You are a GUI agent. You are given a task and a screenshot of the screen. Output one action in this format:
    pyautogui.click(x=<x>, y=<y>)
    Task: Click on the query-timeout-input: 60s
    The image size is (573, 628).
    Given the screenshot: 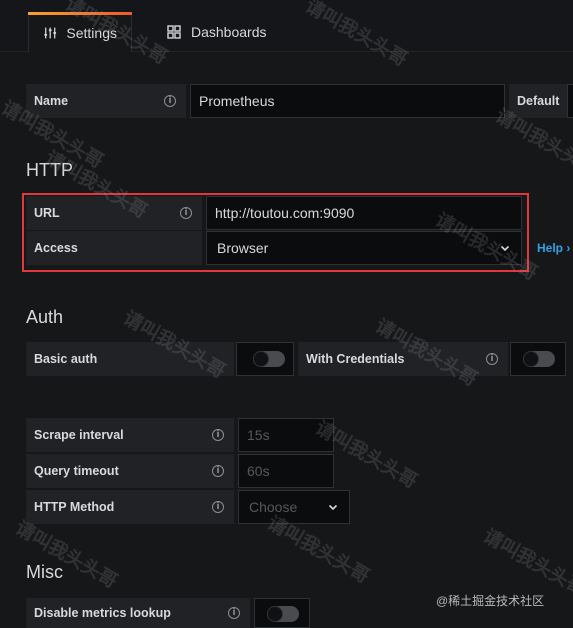 What is the action you would take?
    pyautogui.click(x=286, y=471)
    